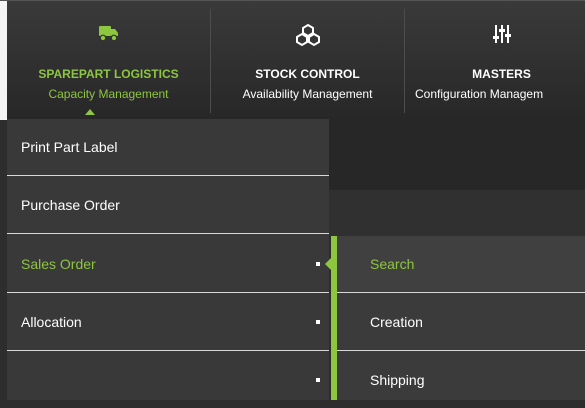 The height and width of the screenshot is (408, 585). What do you see at coordinates (108, 94) in the screenshot?
I see `nav-item-subtitle: Capacity Management` at bounding box center [108, 94].